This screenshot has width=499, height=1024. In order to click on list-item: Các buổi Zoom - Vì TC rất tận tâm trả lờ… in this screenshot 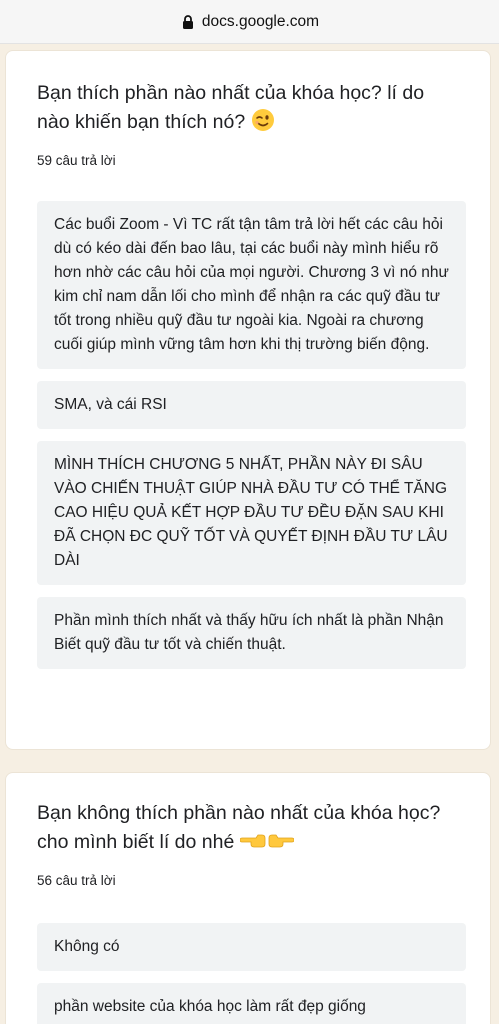, I will do `click(251, 285)`.